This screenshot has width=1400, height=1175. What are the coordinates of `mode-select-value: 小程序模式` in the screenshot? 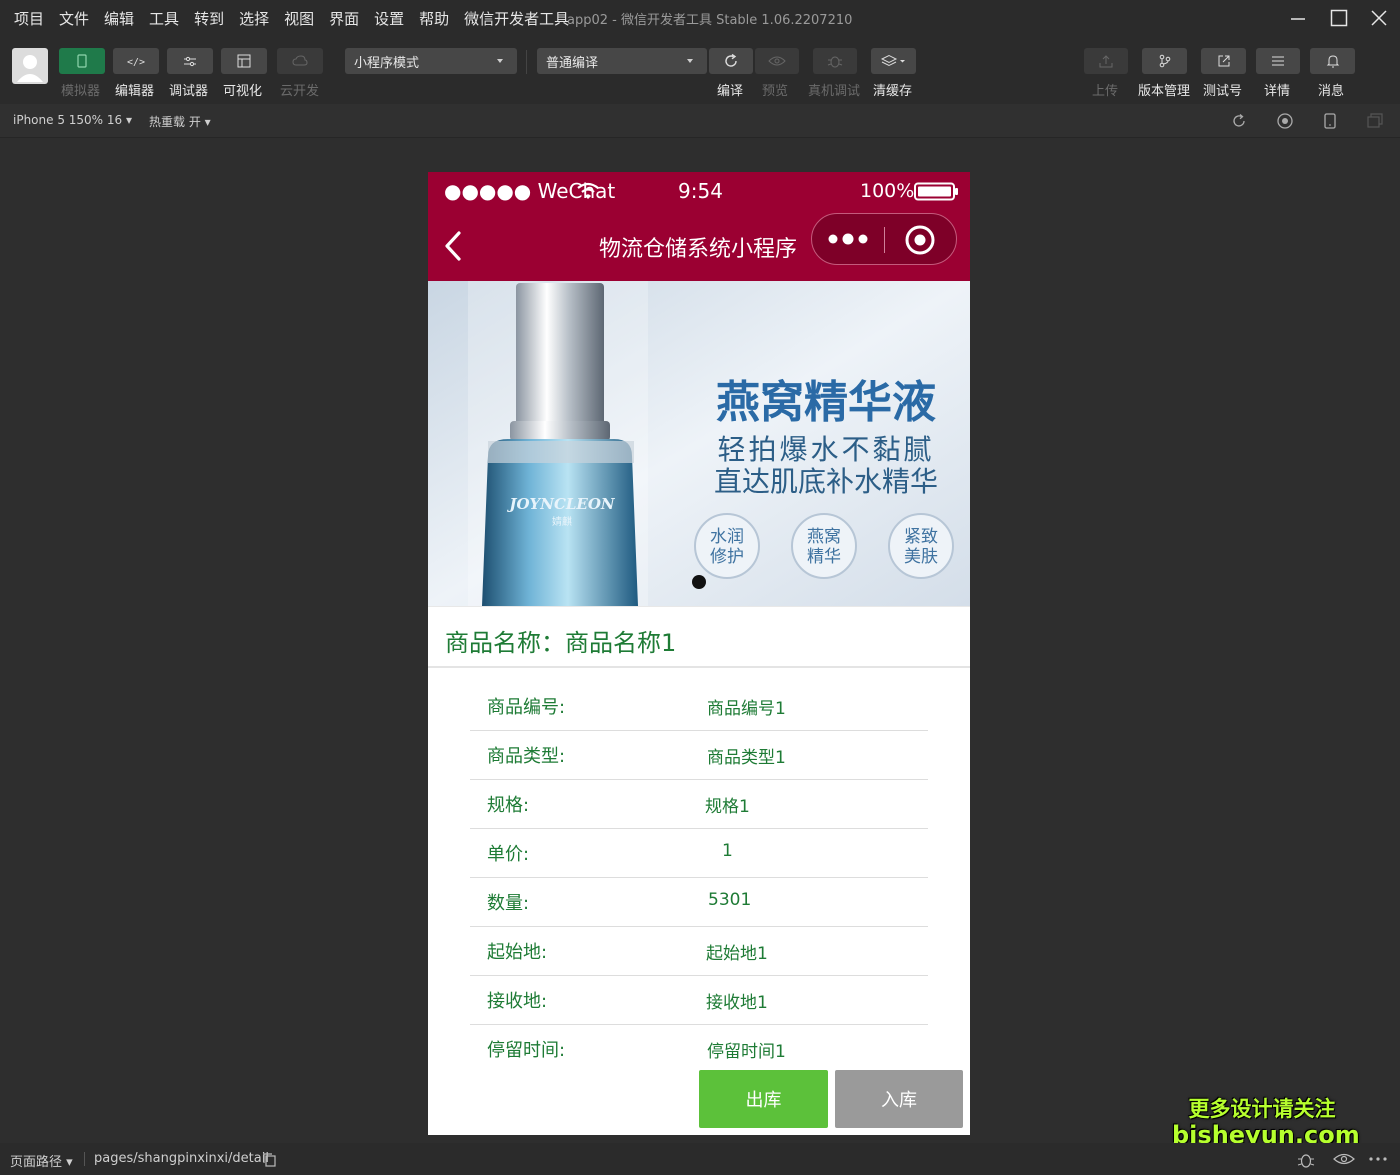 It's located at (387, 63).